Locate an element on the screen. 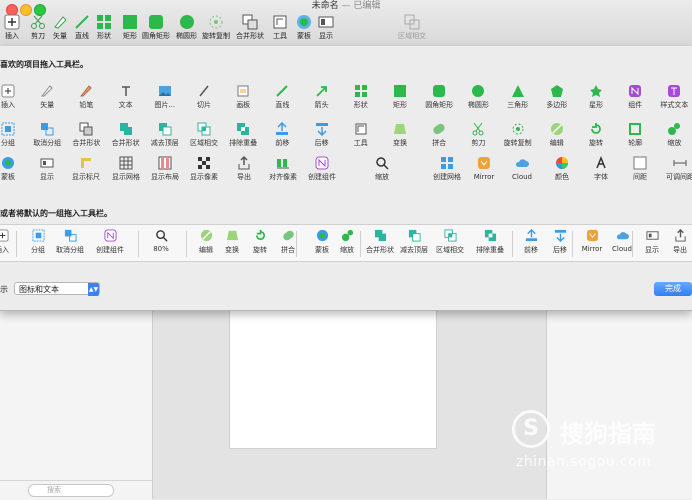 The width and height of the screenshot is (692, 500). cloud-icon is located at coordinates (522, 163).